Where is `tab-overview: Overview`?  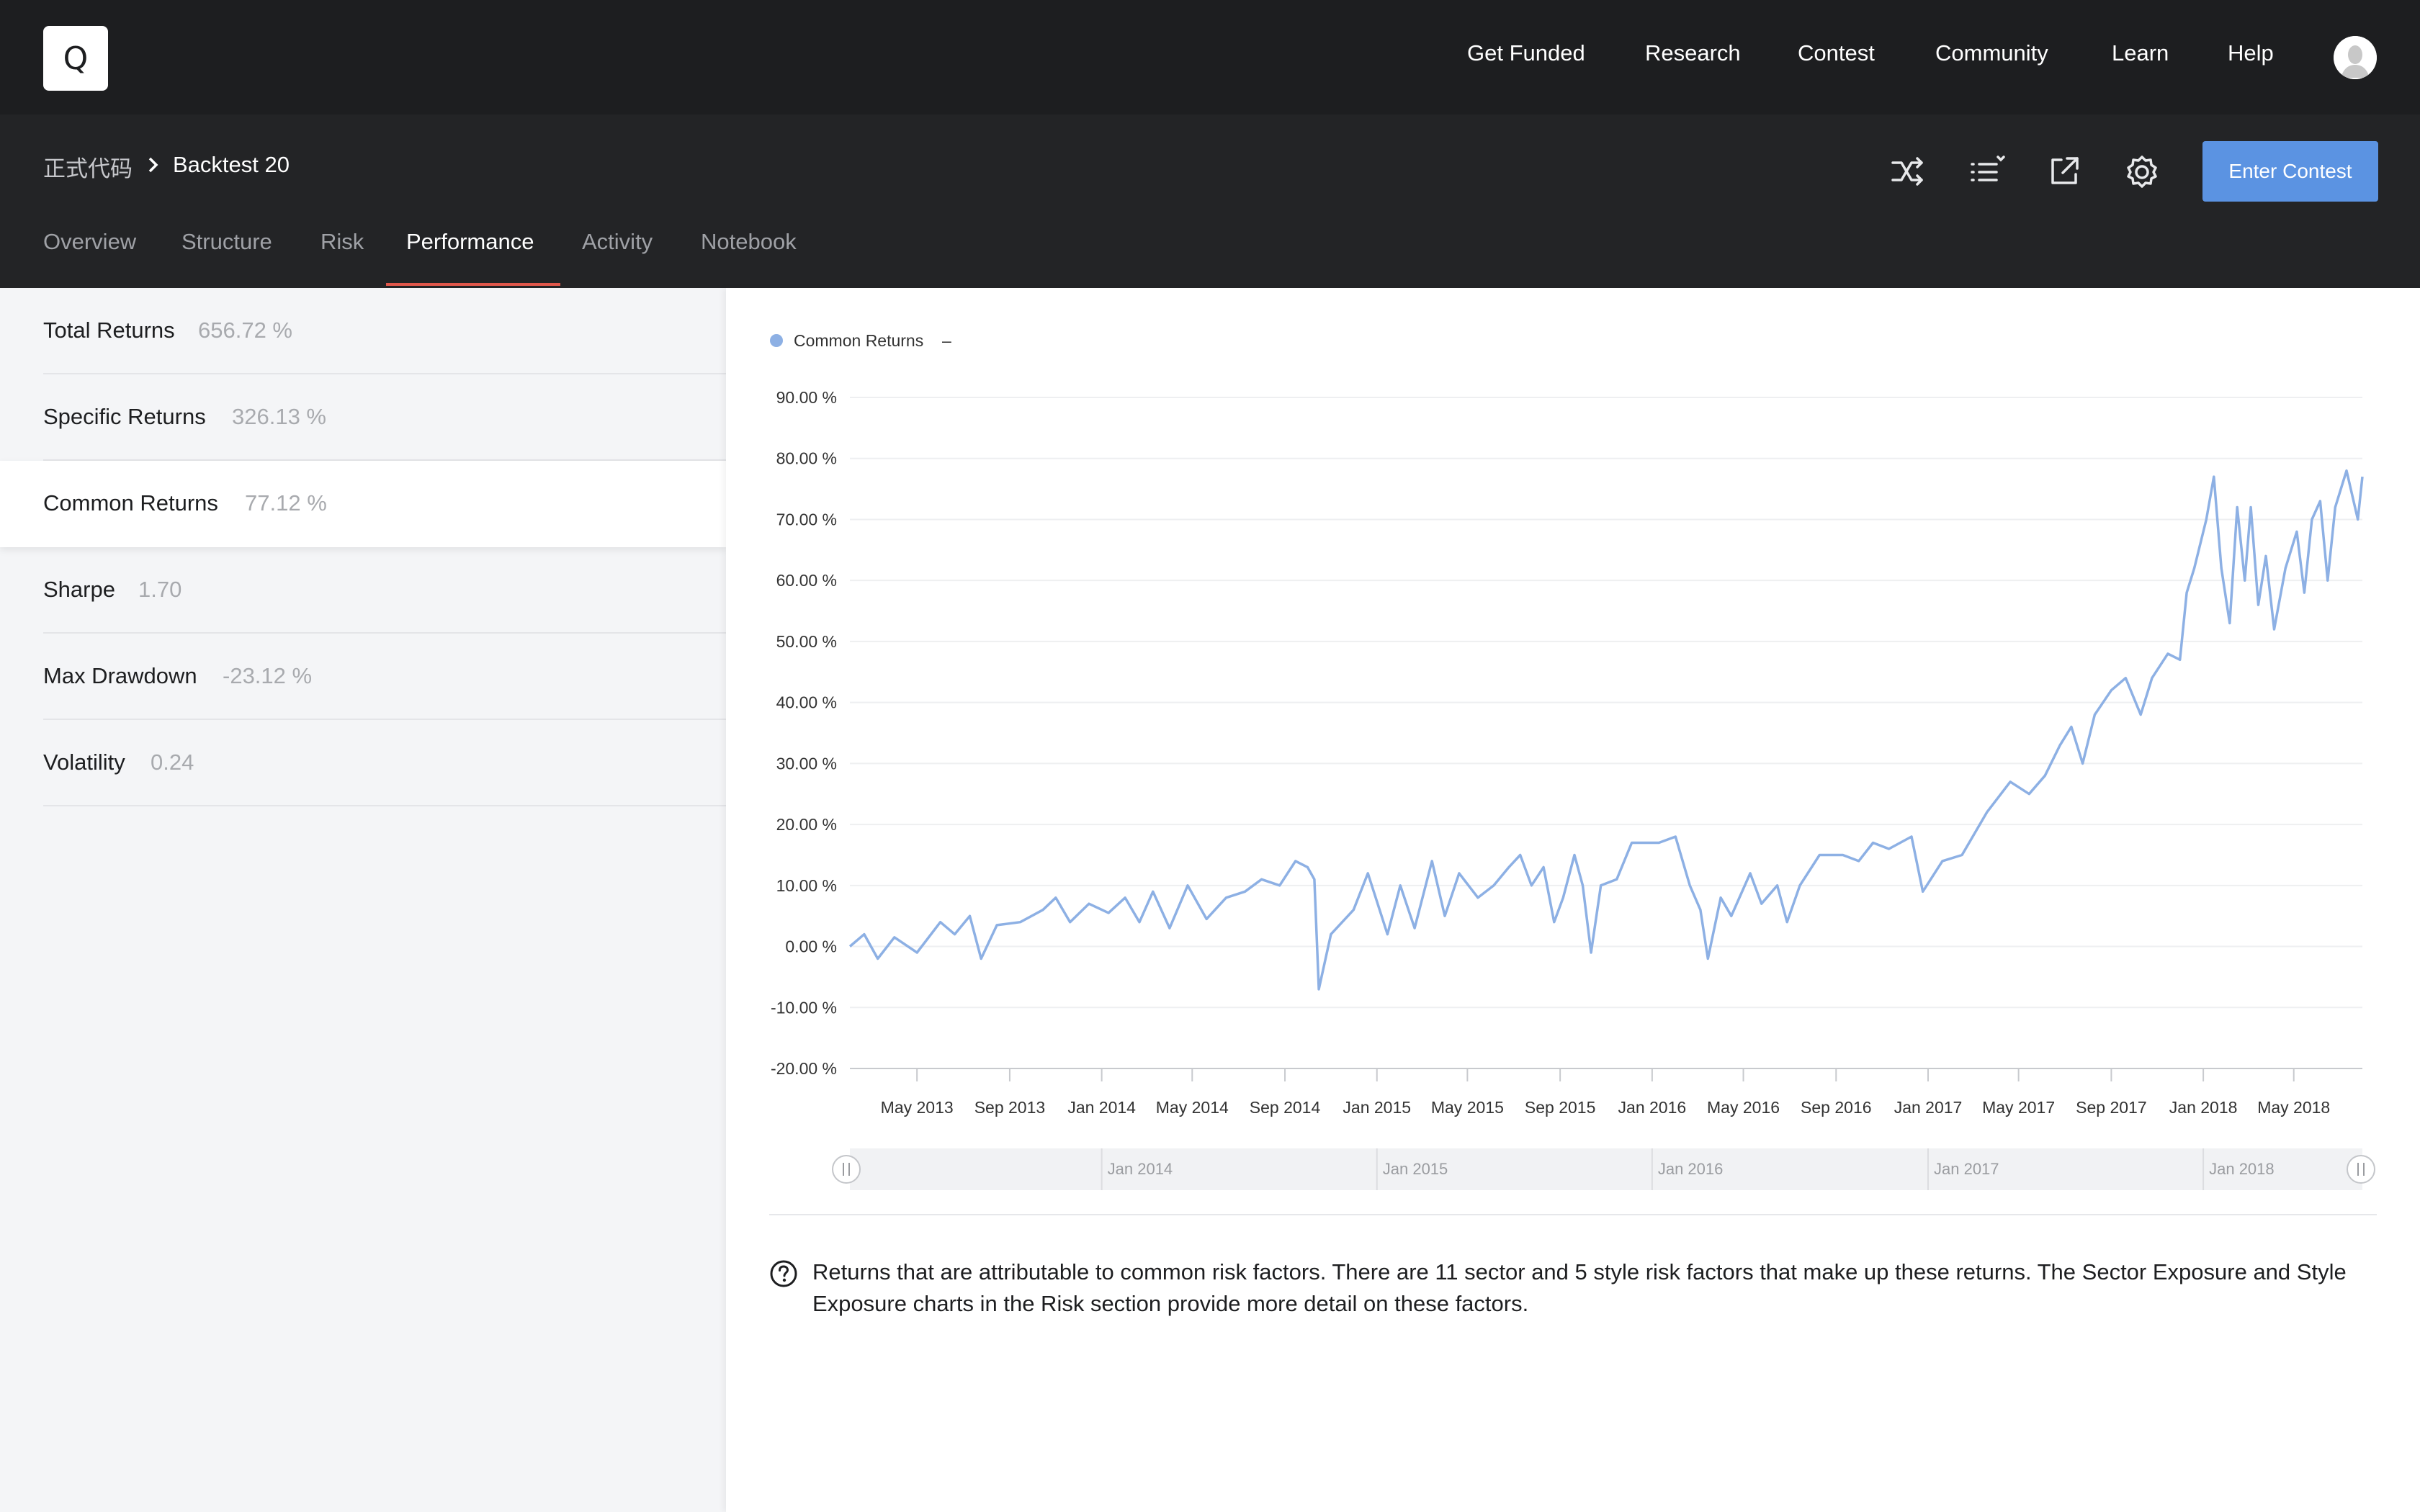 tab-overview: Overview is located at coordinates (89, 242).